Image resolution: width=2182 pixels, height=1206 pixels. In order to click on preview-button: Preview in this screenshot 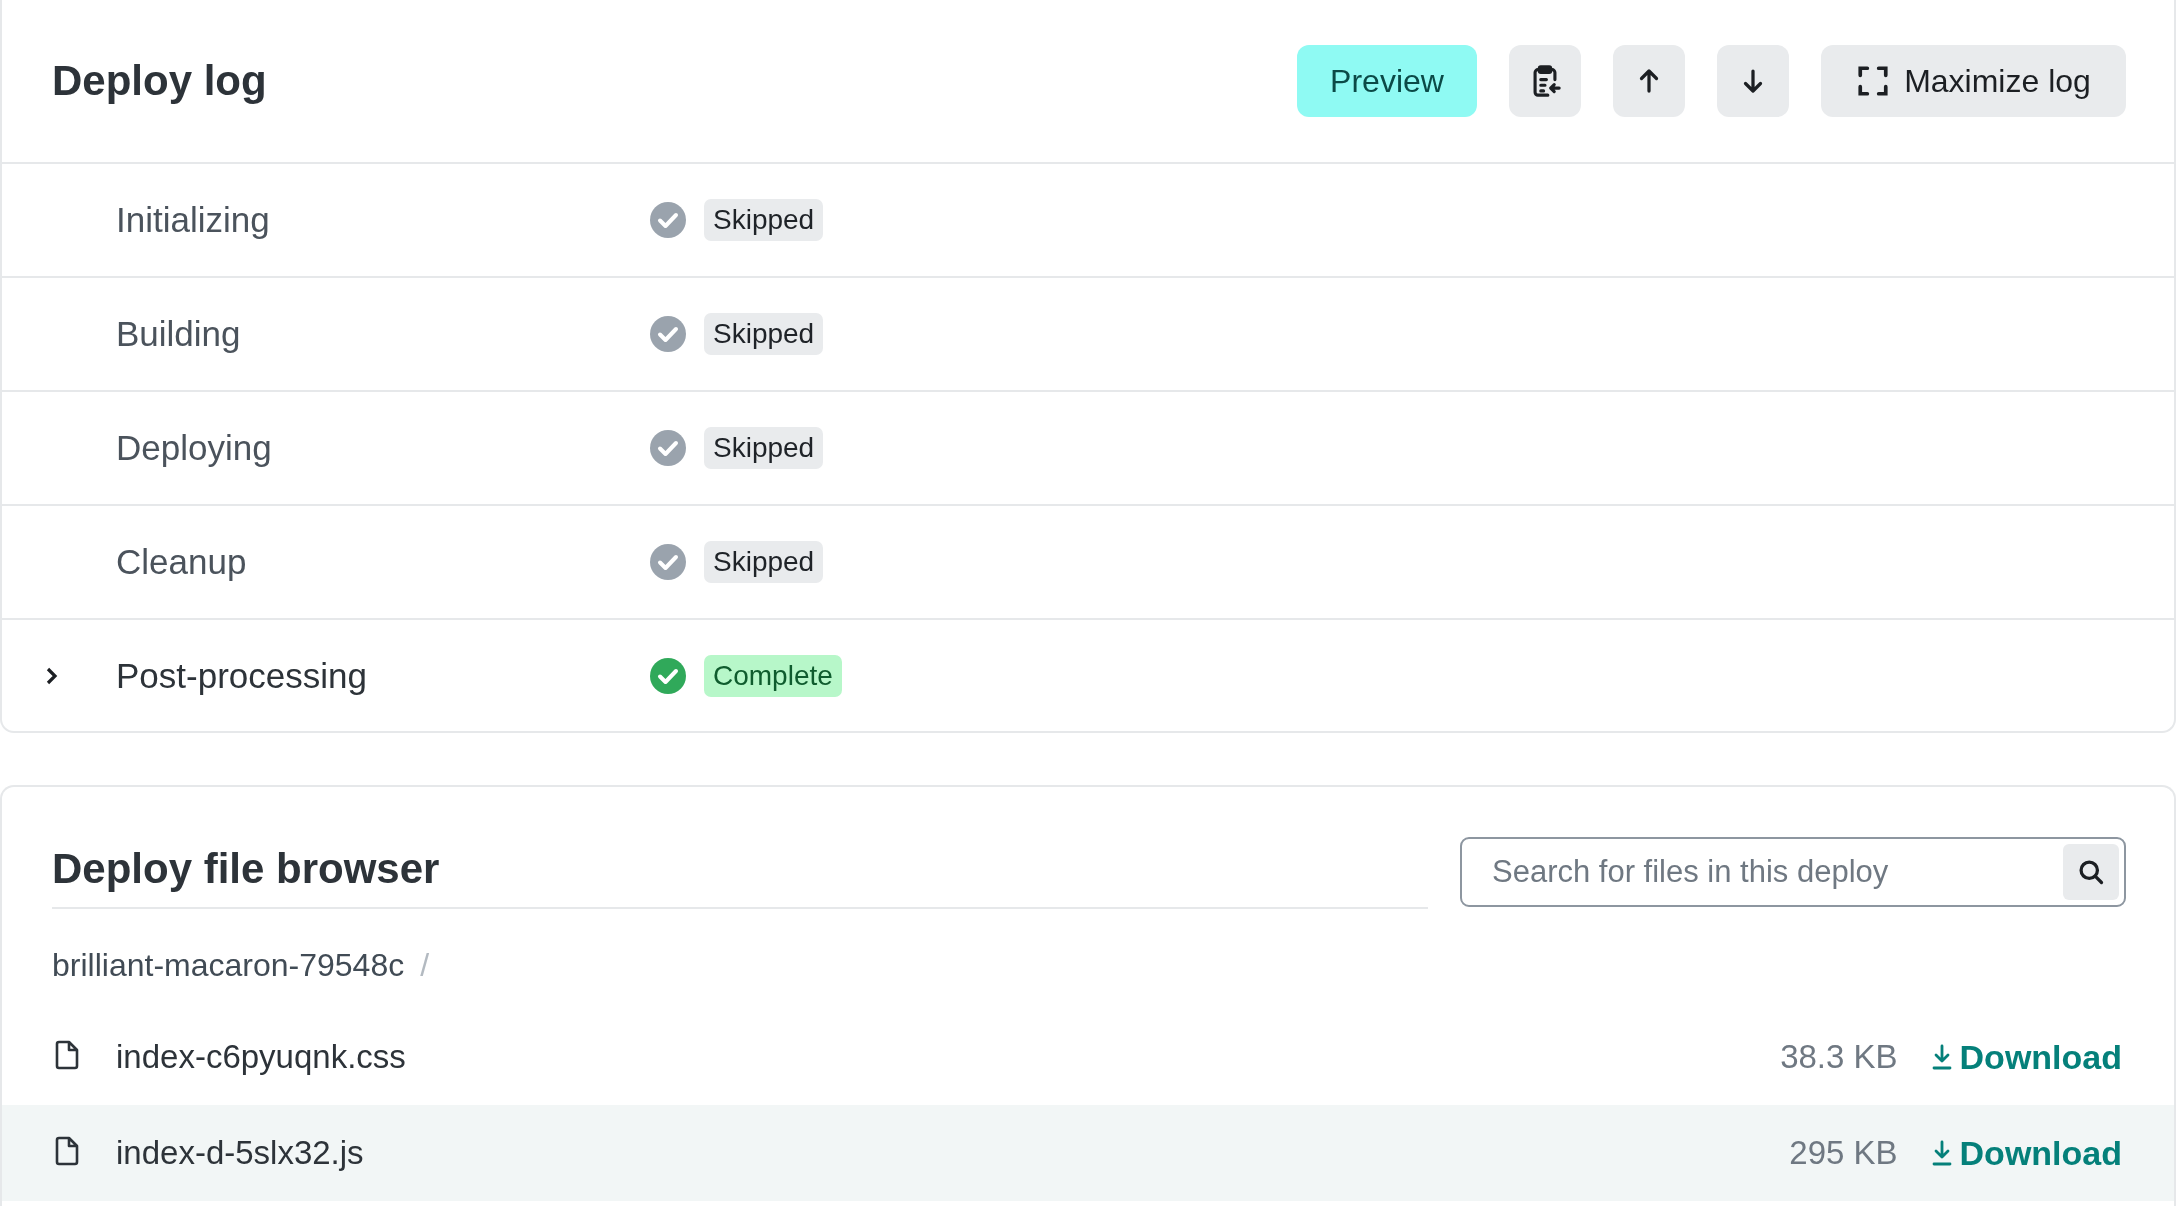, I will do `click(1387, 81)`.